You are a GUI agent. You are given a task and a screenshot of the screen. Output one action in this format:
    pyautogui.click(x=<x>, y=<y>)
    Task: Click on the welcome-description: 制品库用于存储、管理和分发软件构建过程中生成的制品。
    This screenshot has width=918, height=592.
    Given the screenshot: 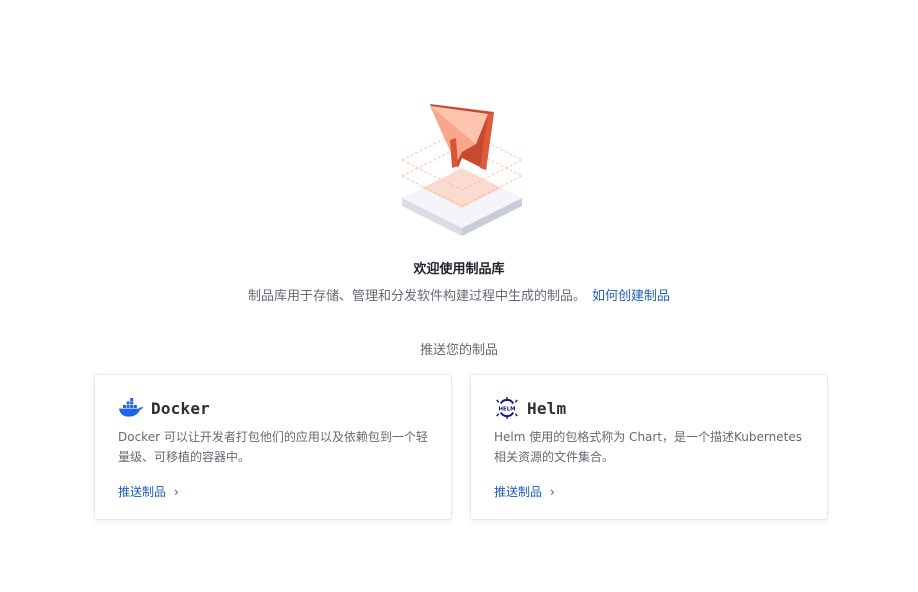 What is the action you would take?
    pyautogui.click(x=416, y=296)
    